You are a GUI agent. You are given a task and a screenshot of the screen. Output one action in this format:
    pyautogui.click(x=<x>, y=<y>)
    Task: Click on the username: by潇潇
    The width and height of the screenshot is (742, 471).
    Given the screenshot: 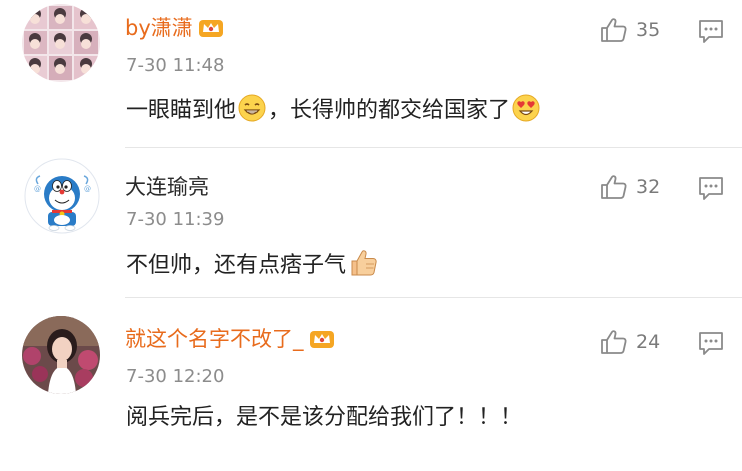 What is the action you would take?
    pyautogui.click(x=175, y=30)
    